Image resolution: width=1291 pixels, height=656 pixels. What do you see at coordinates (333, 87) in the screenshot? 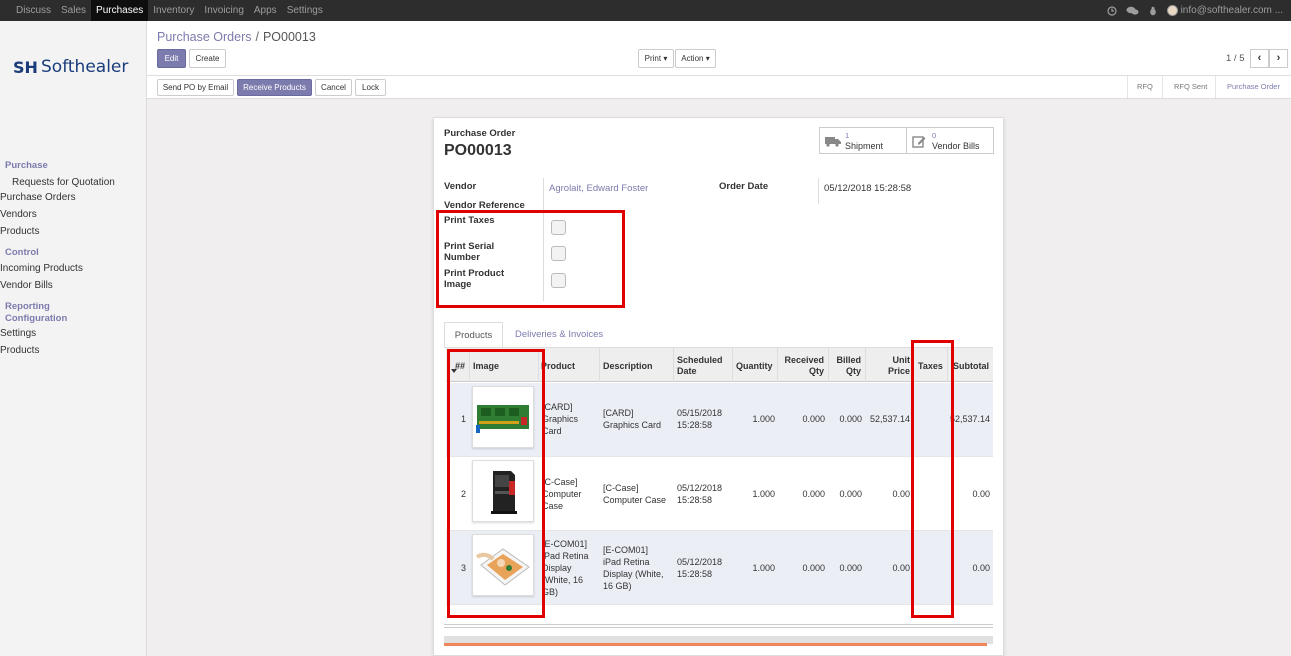
I see `cancel-button: Cancel` at bounding box center [333, 87].